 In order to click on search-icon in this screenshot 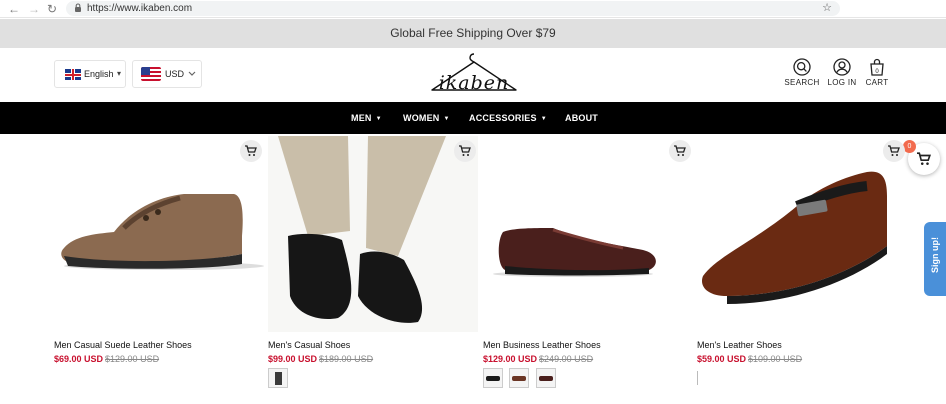, I will do `click(802, 67)`.